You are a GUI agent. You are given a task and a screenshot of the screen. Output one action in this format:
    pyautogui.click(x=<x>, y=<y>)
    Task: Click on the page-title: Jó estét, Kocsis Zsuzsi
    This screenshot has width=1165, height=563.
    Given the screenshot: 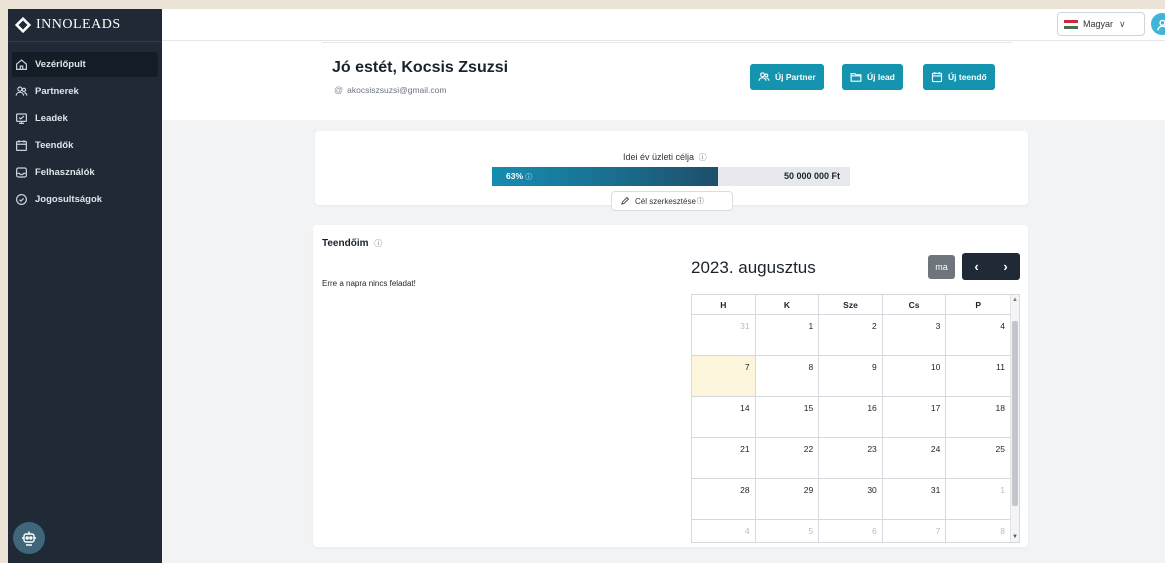 What is the action you would take?
    pyautogui.click(x=420, y=67)
    